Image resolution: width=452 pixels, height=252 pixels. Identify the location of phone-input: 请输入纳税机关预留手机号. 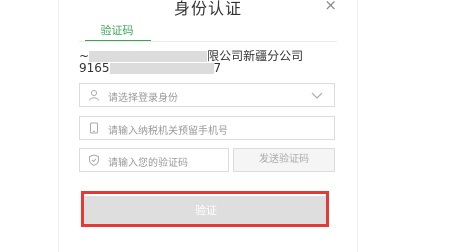
(207, 128).